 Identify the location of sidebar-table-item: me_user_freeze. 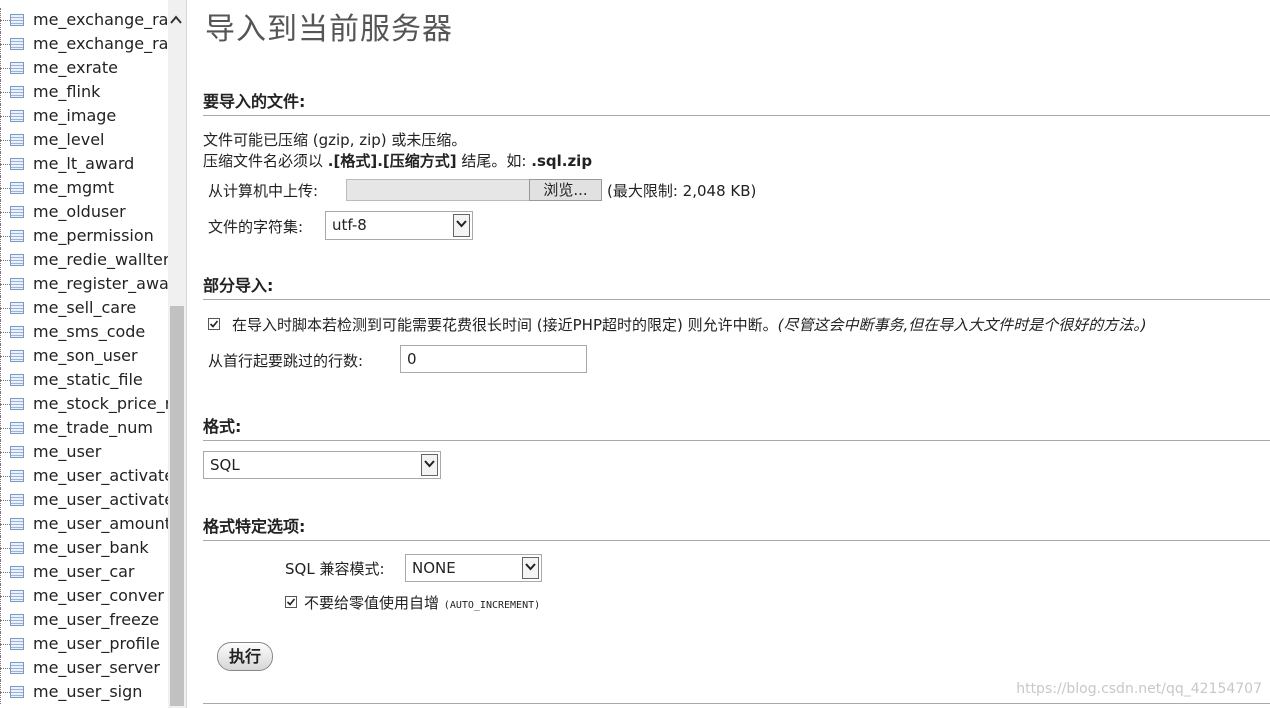
(84, 620).